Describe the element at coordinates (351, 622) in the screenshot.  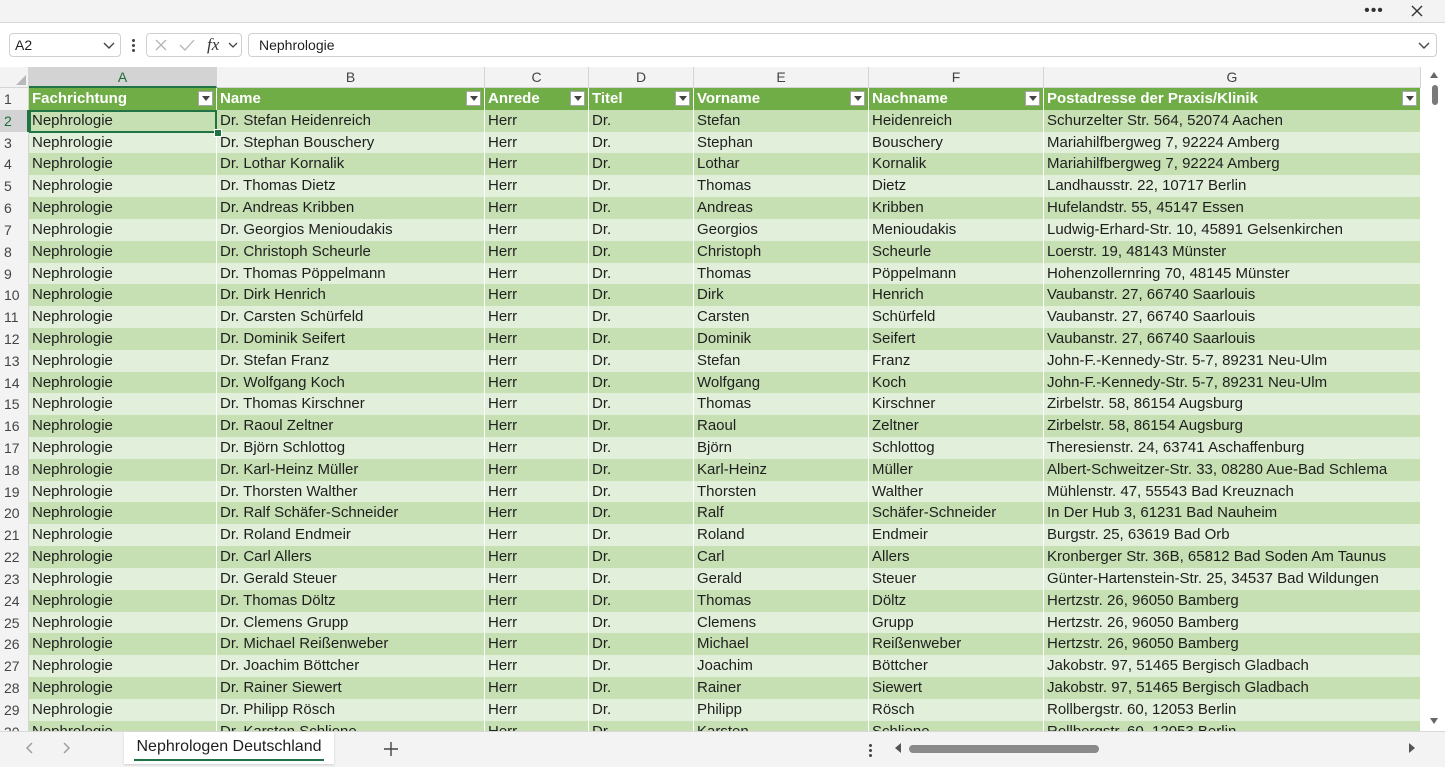
I see `cell-name: Dr. Clemens Grupp` at that location.